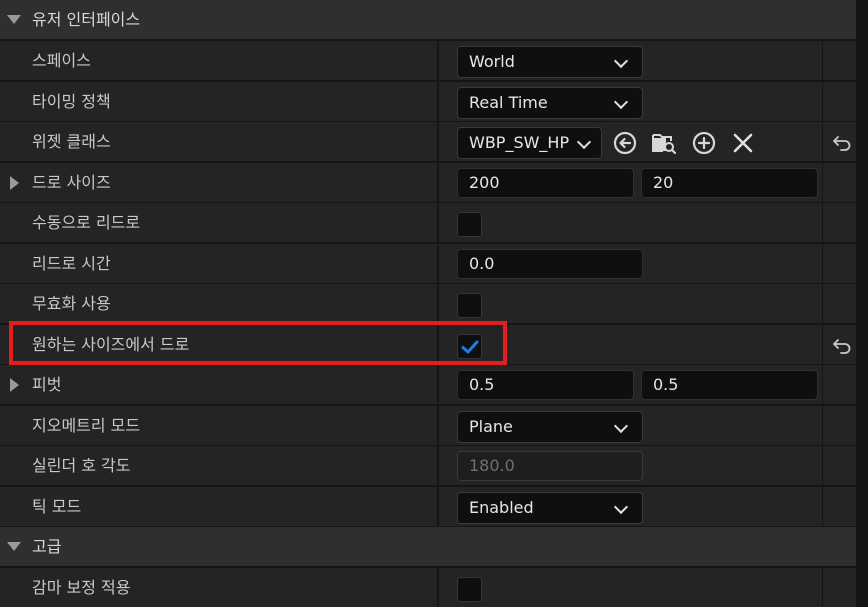 This screenshot has height=607, width=868. I want to click on property-label: 위젯 클래스, so click(71, 141).